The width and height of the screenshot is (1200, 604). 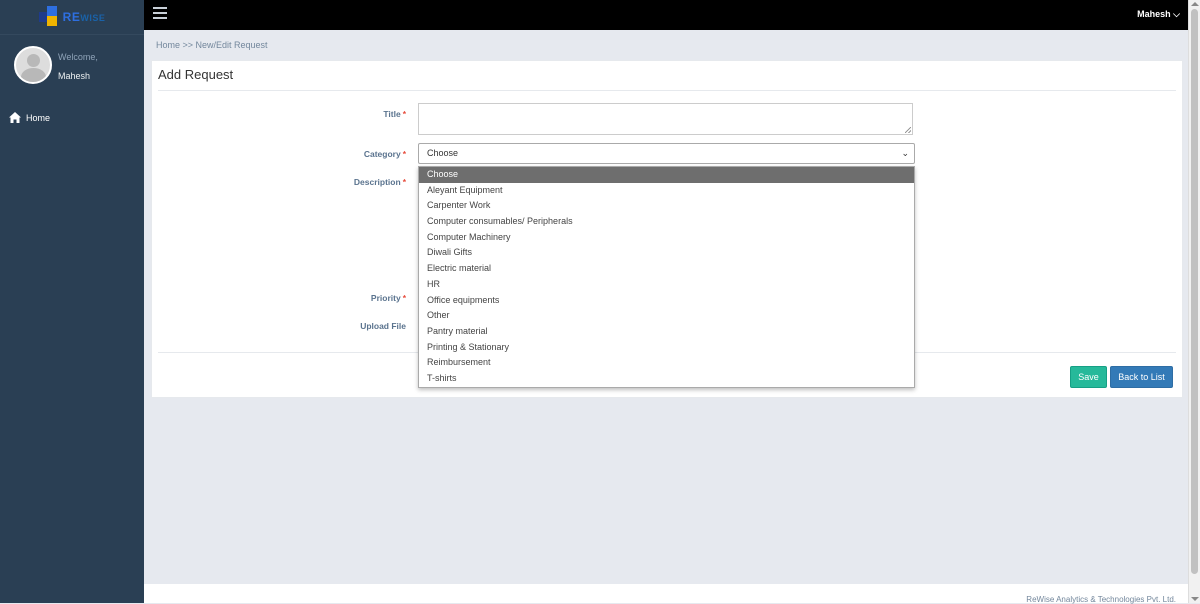 I want to click on breadcrumb: Home >> New/Edit Request, so click(x=212, y=45).